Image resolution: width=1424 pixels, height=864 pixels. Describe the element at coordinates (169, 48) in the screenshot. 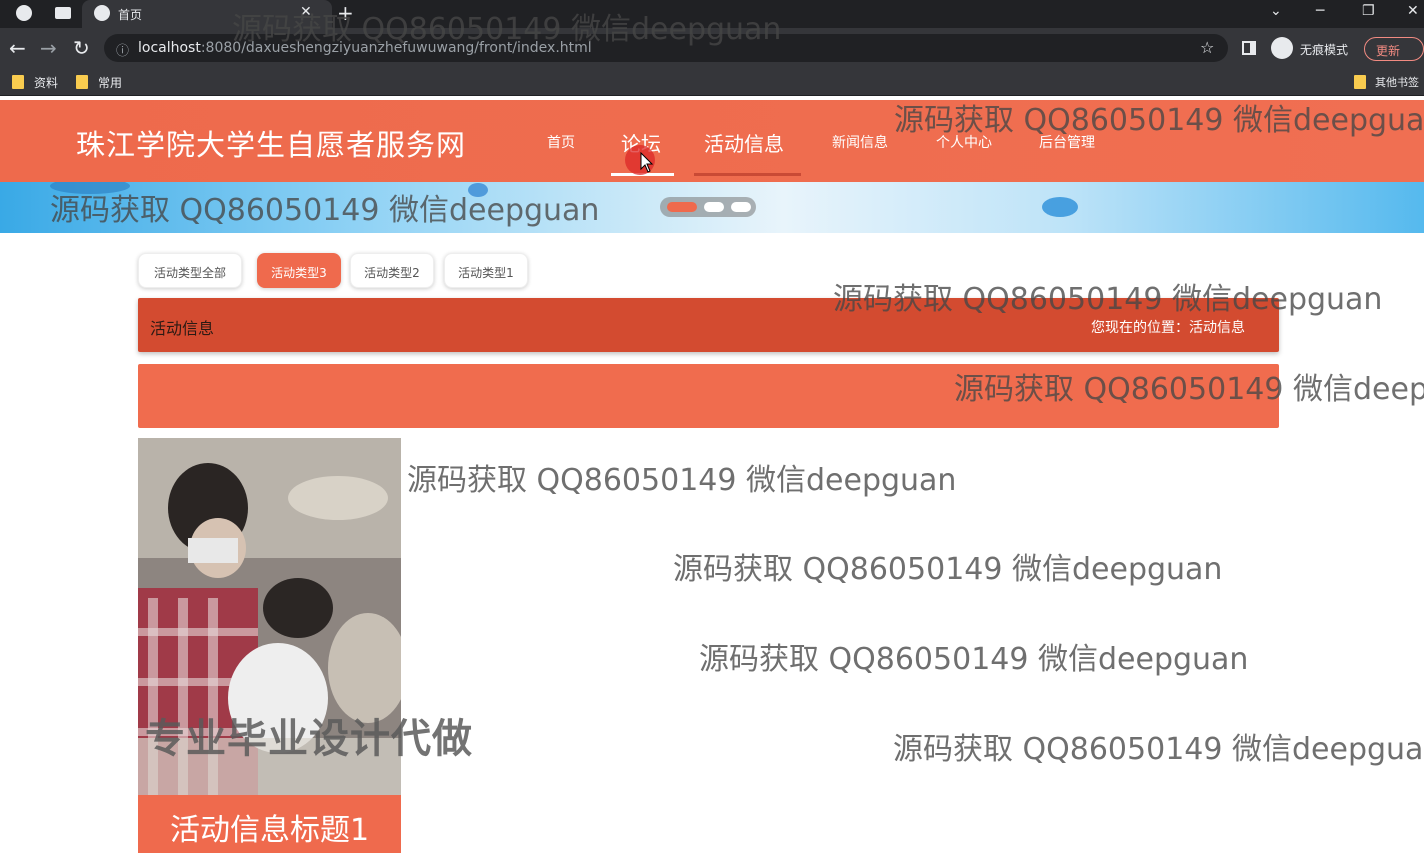

I see `url-host: localhost` at that location.